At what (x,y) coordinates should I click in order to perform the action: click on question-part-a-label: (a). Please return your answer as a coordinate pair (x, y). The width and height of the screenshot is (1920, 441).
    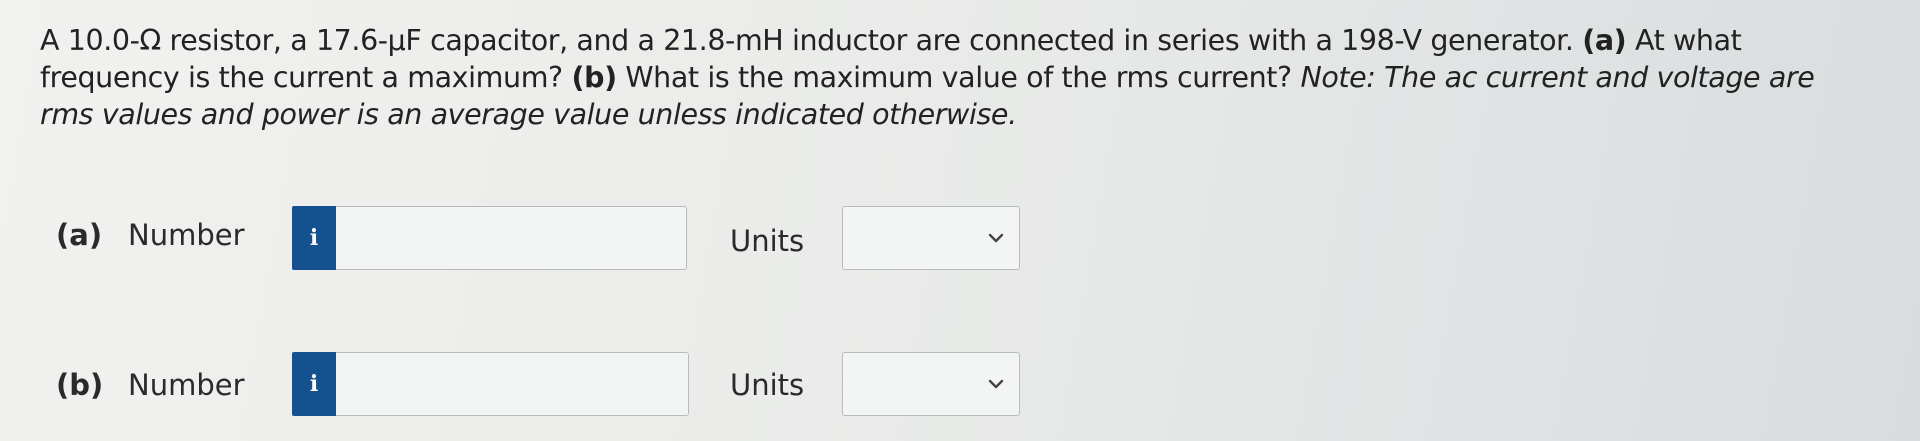
    Looking at the image, I should click on (1604, 40).